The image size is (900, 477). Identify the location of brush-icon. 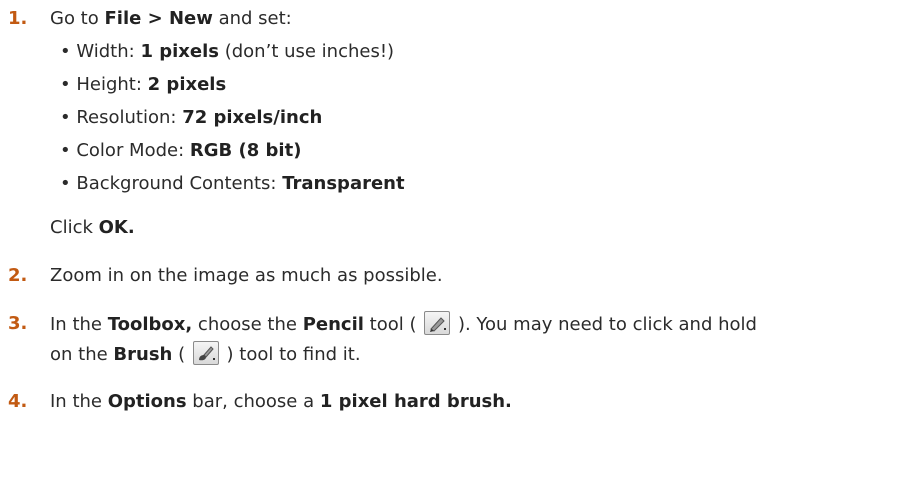
(205, 353).